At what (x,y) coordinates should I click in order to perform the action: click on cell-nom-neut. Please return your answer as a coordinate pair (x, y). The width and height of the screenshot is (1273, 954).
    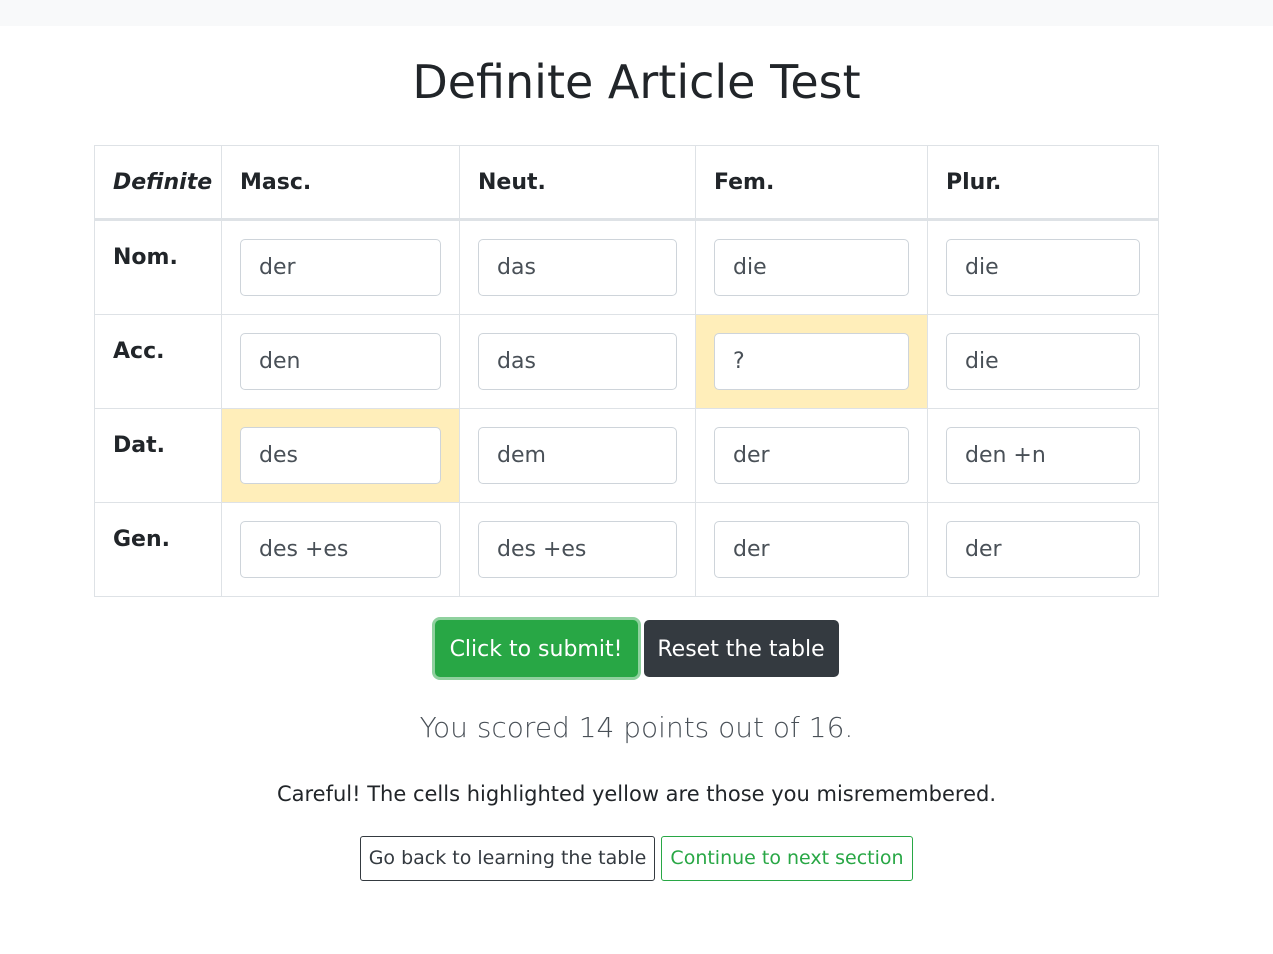
    Looking at the image, I should click on (577, 267).